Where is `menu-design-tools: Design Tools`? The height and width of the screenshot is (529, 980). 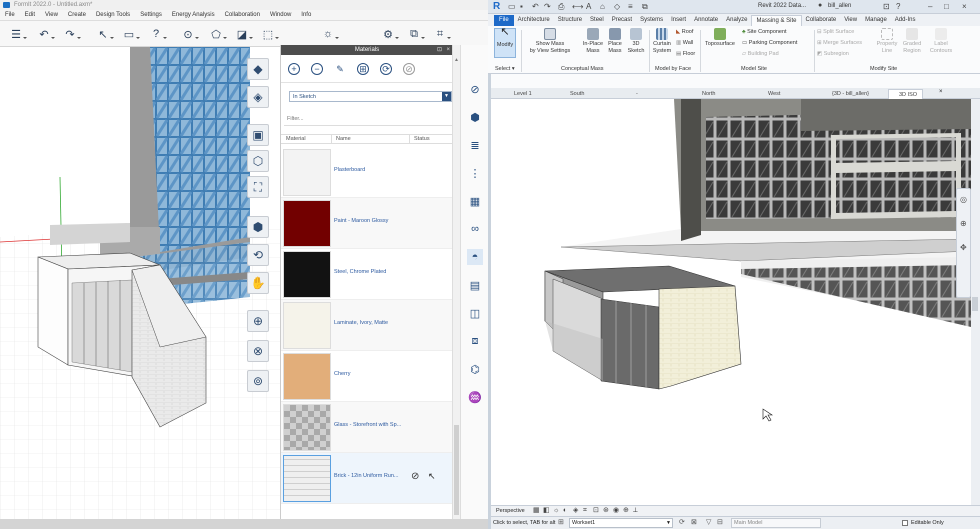
menu-design-tools: Design Tools is located at coordinates (113, 15).